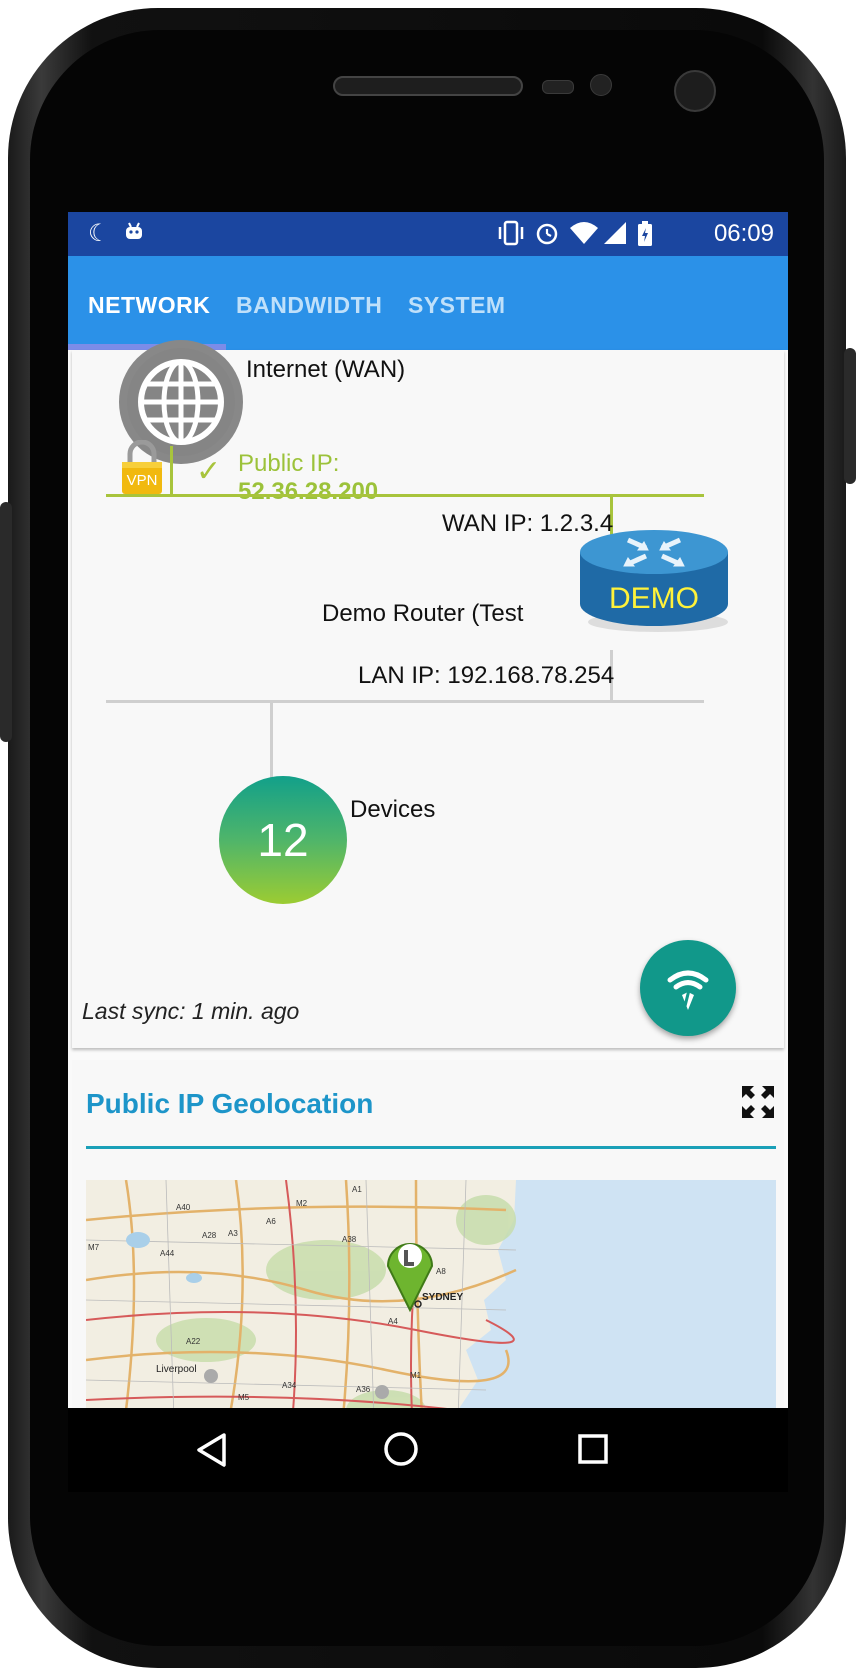 The height and width of the screenshot is (1676, 856). Describe the element at coordinates (428, 1450) in the screenshot. I see `navigation-bar` at that location.